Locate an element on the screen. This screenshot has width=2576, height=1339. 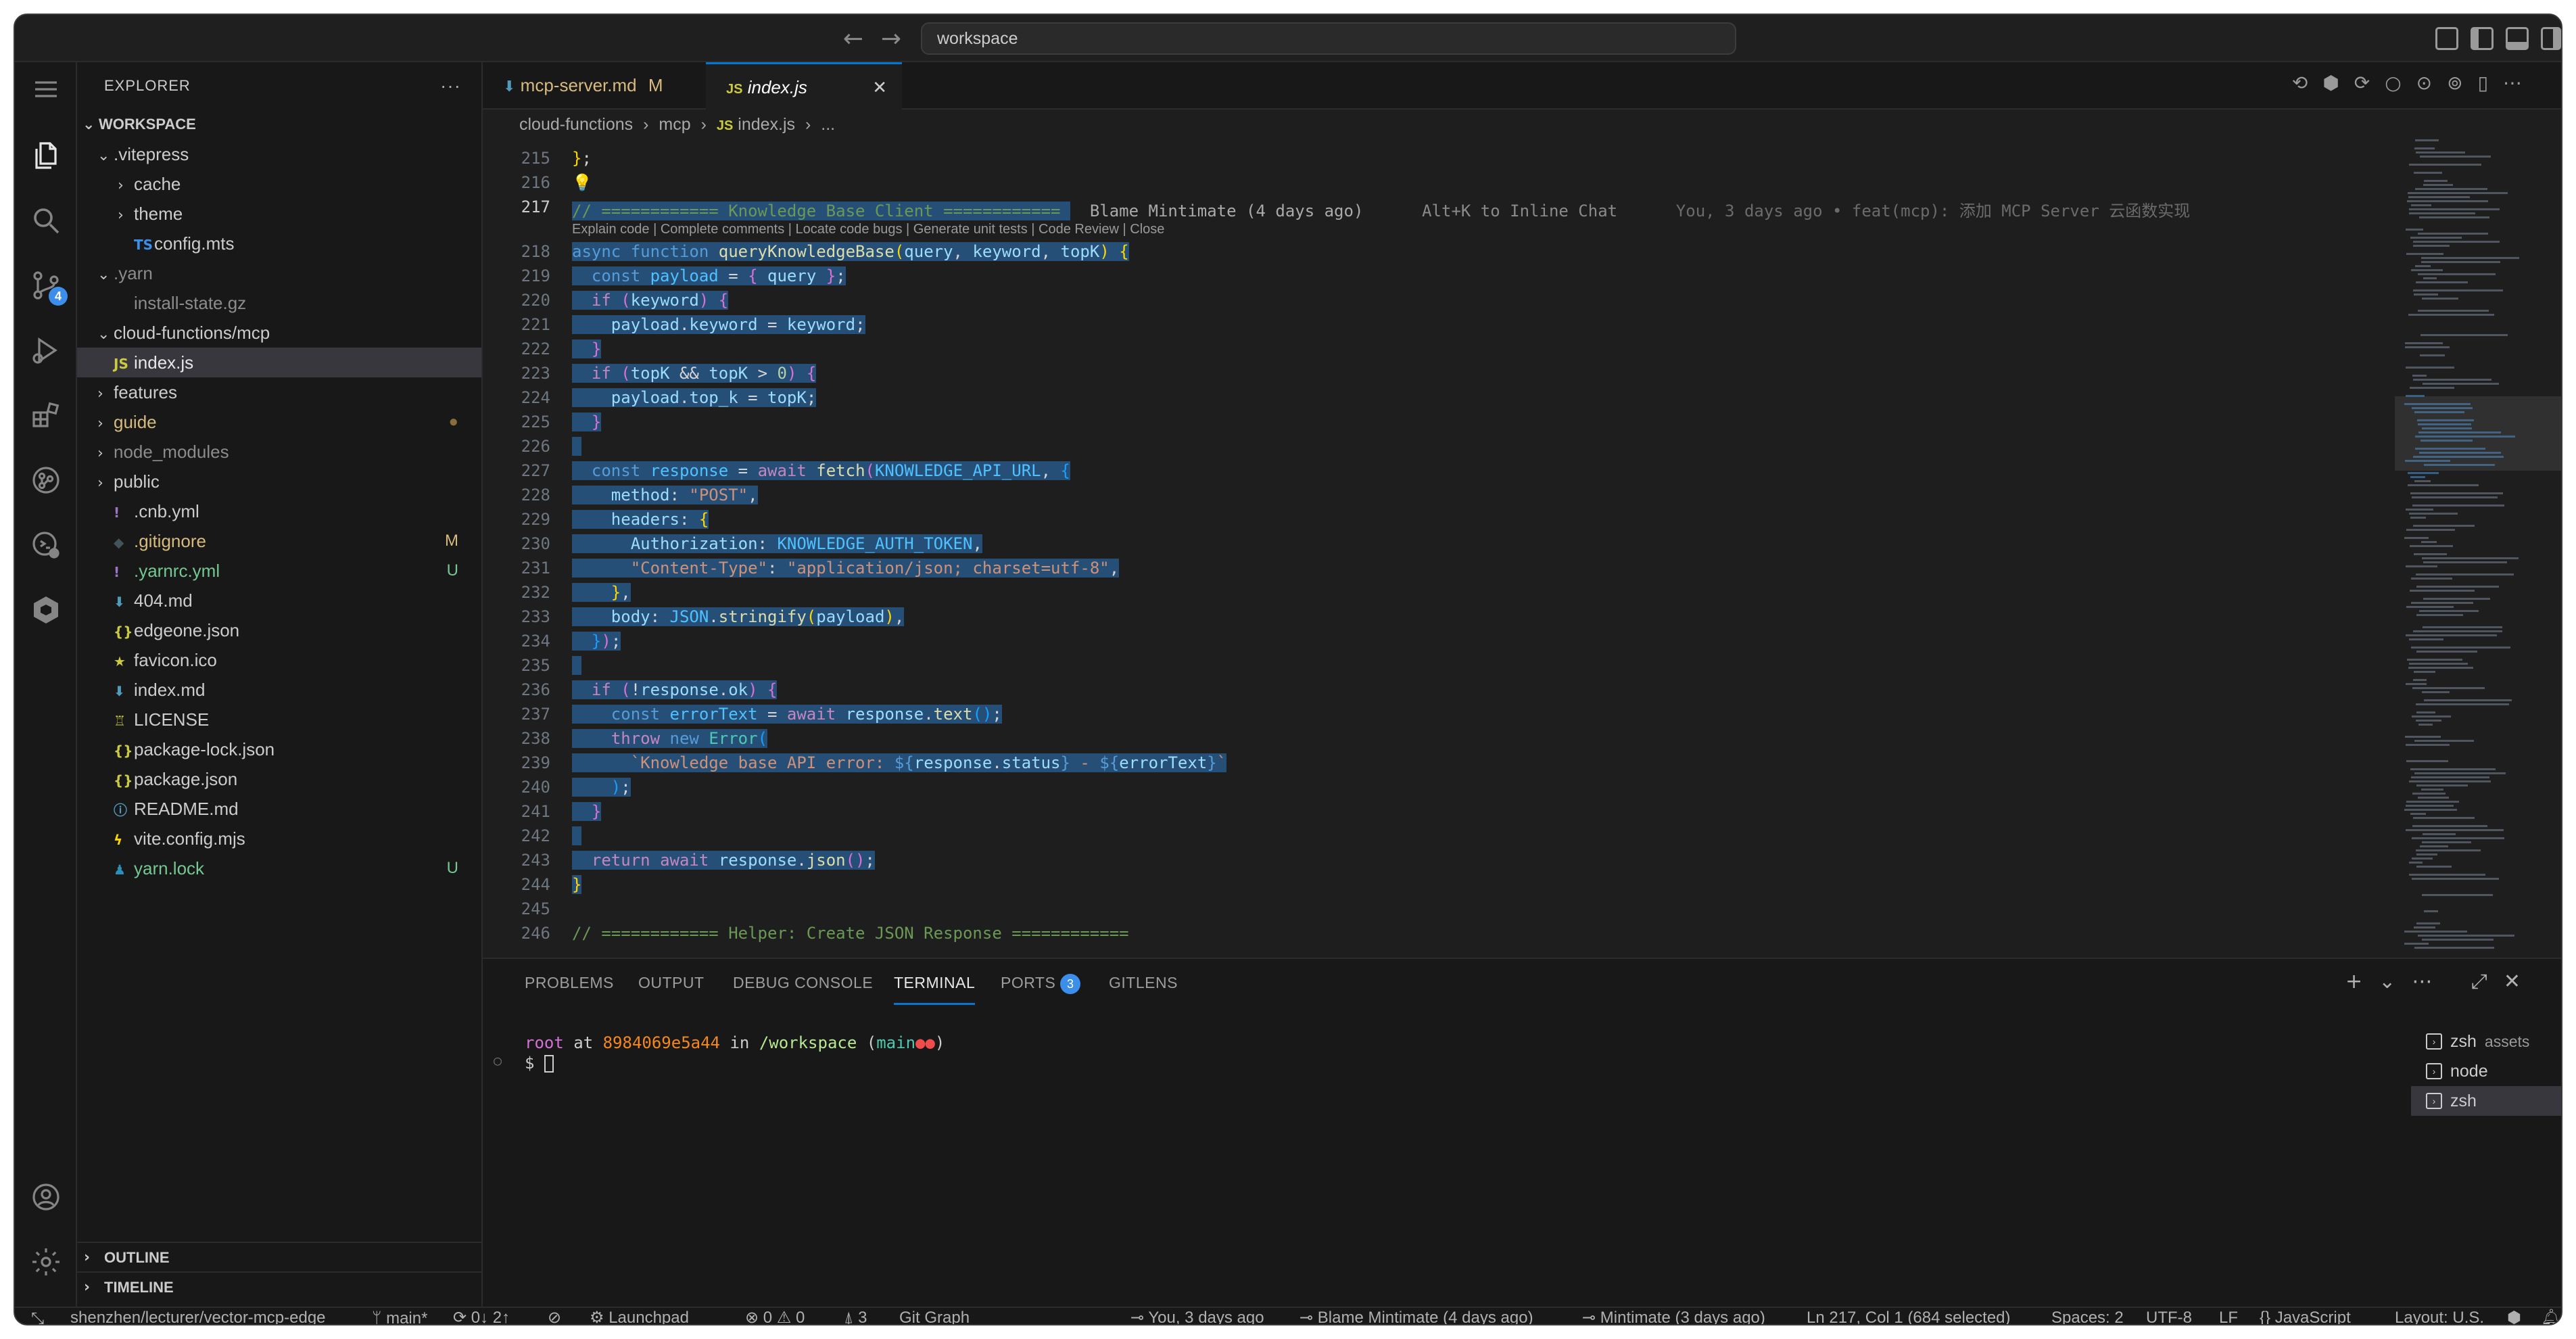
sync-indicator: ⟳ 0↓ 2↑ is located at coordinates (481, 1316).